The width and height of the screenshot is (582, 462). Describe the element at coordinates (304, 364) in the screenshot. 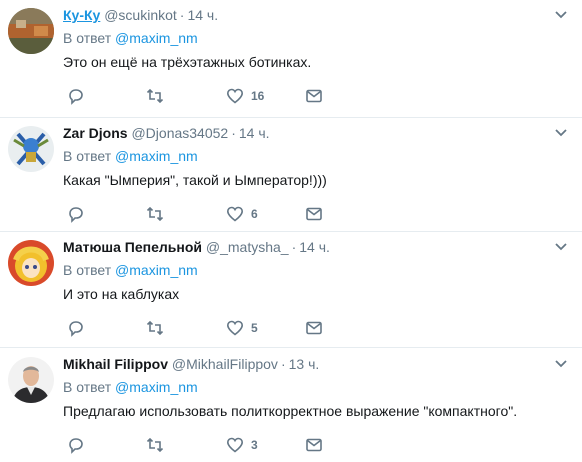

I see `timestamp: 13 ч.` at that location.